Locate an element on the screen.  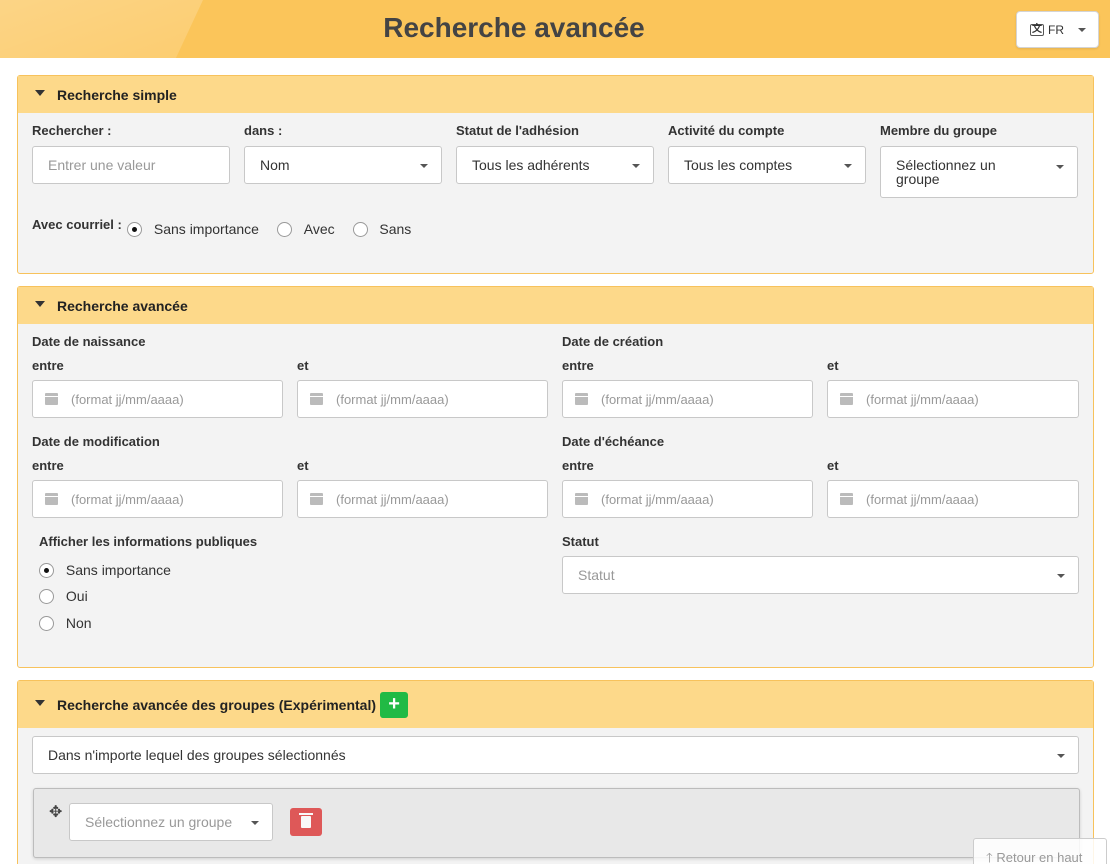
due-date-from-input: (format jj/mm/aaaa) is located at coordinates (687, 499).